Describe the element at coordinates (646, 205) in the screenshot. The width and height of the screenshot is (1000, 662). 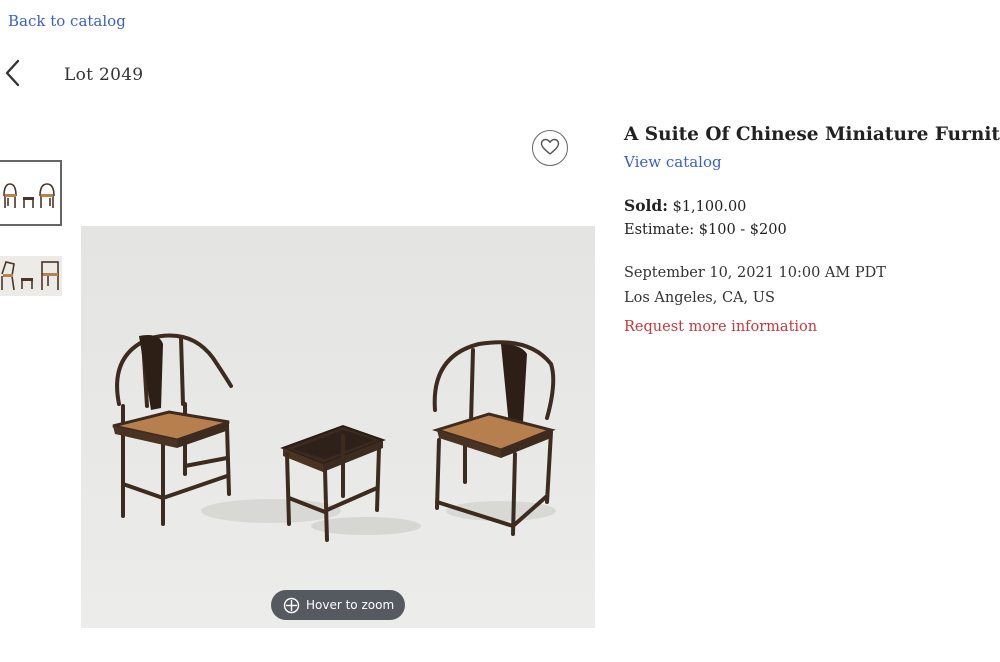
I see `sold-label: Sold:` at that location.